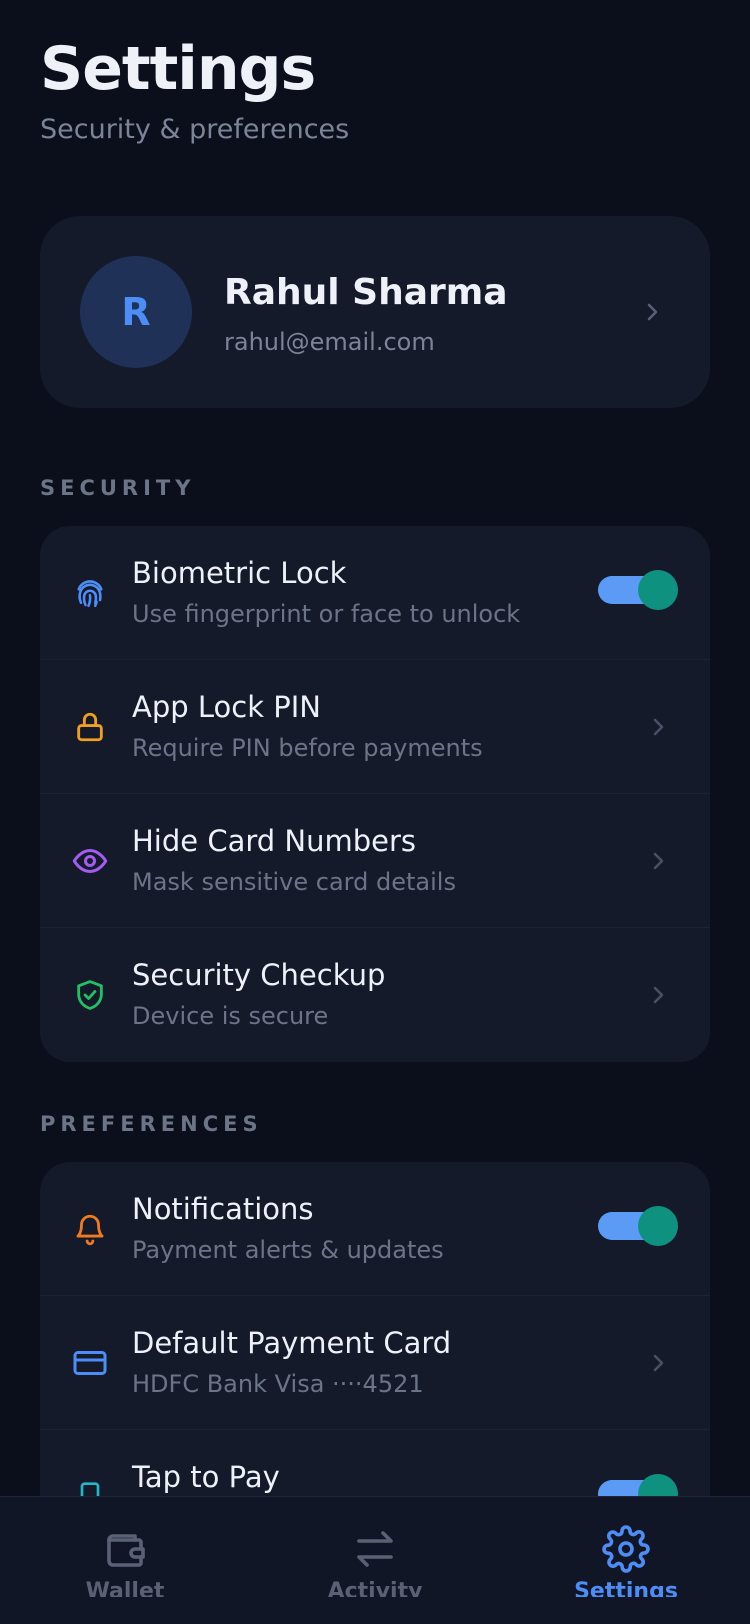 This screenshot has width=750, height=1624. I want to click on bottom-nav: Wallet Activity Settings, so click(375, 1560).